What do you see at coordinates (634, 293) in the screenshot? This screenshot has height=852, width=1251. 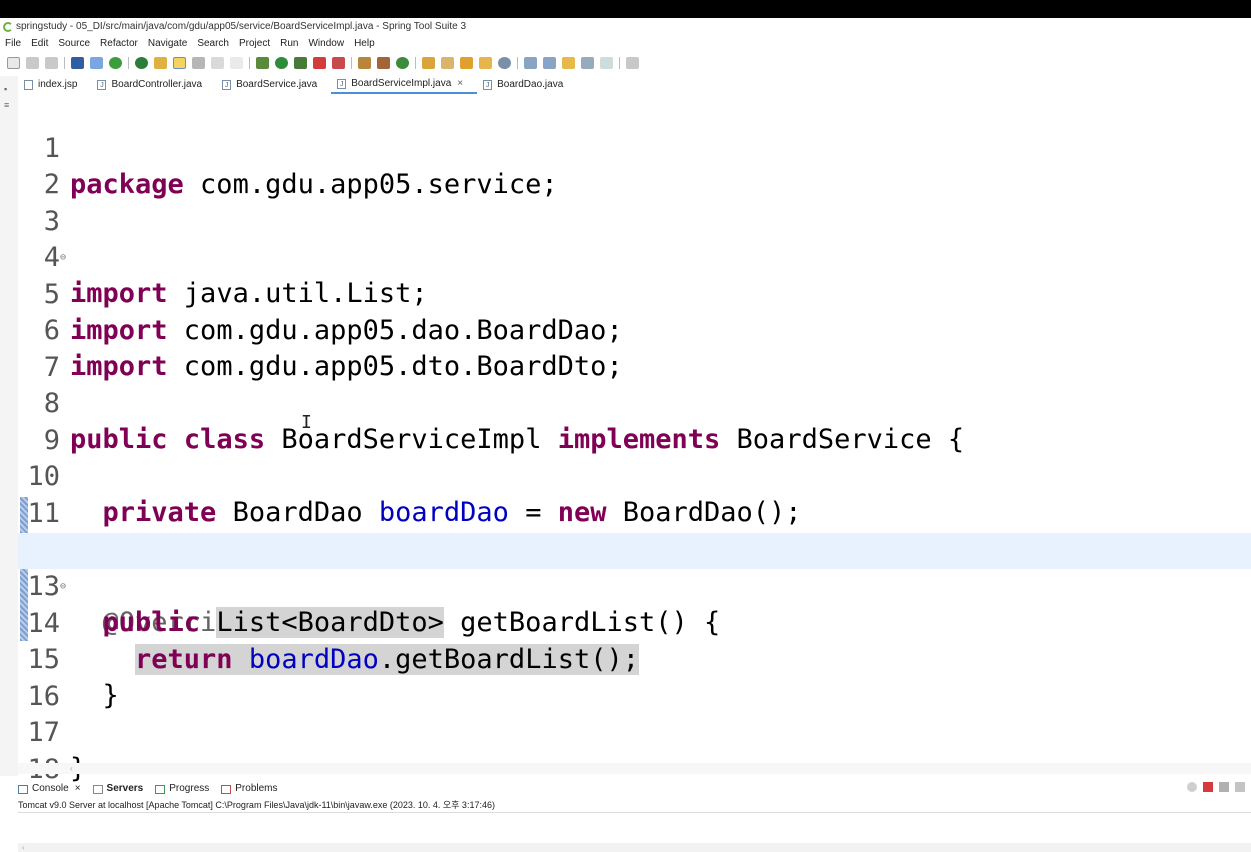 I see `code-line-5: 5 import com.gdu.app05.dao.BoardDao;` at bounding box center [634, 293].